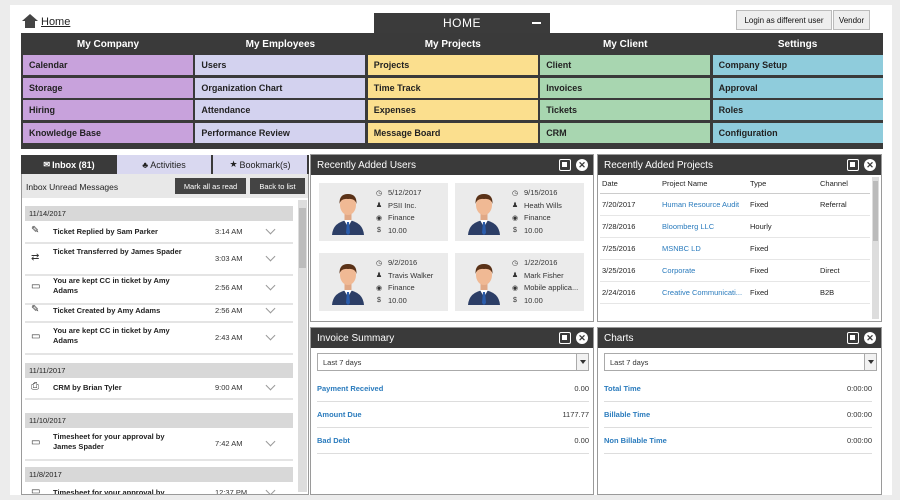  Describe the element at coordinates (704, 204) in the screenshot. I see `project-link: Human Resource Audit` at that location.